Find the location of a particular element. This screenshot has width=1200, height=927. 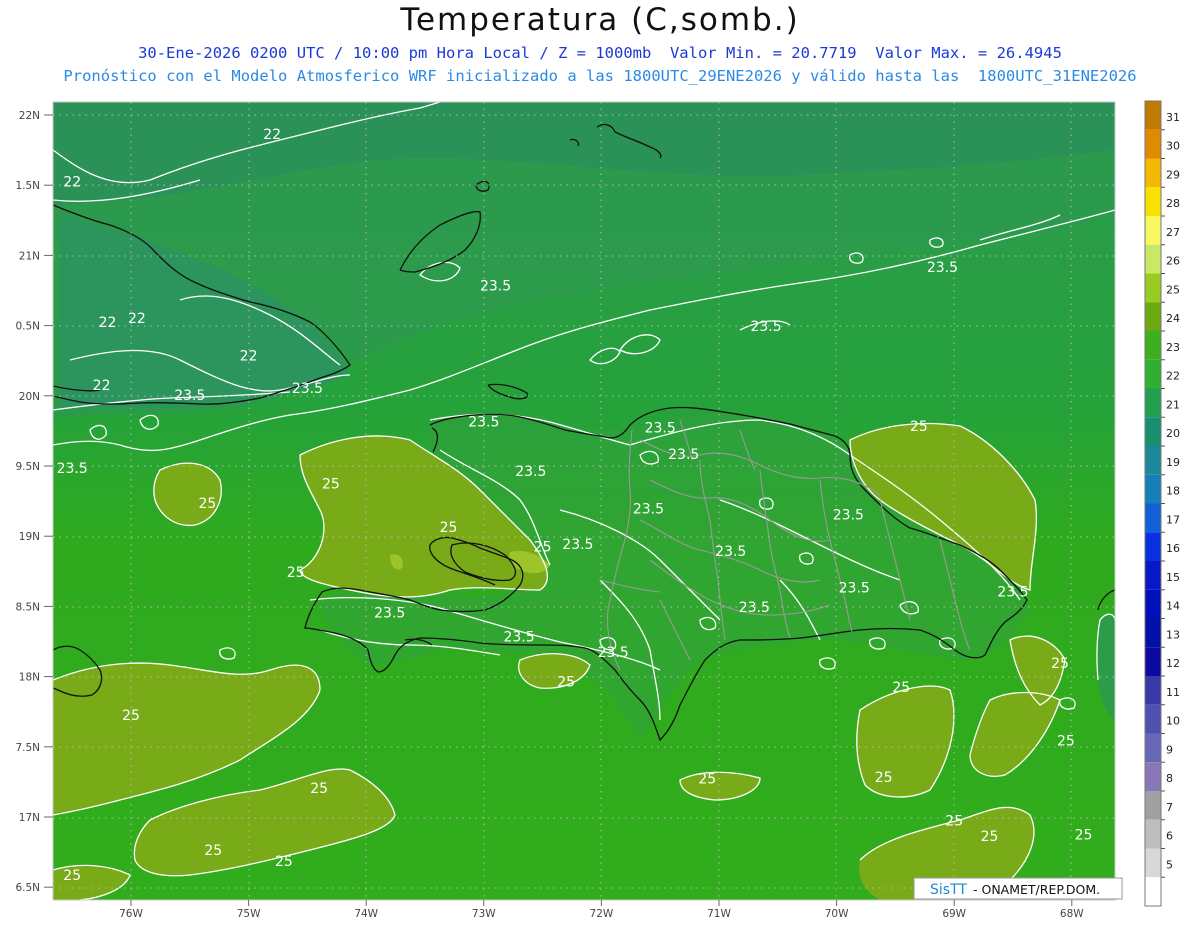

lon-tick-label: 71W is located at coordinates (719, 914).